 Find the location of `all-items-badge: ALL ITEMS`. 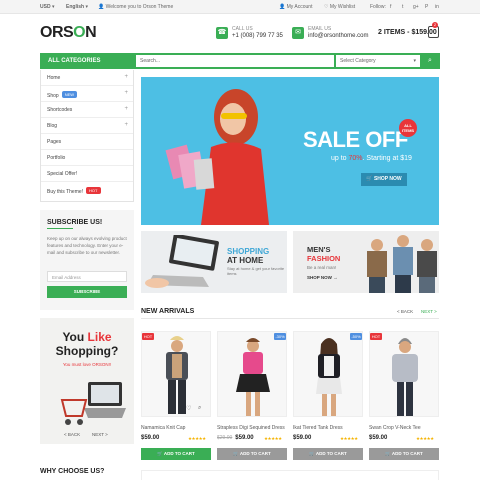

all-items-badge: ALL ITEMS is located at coordinates (408, 128).